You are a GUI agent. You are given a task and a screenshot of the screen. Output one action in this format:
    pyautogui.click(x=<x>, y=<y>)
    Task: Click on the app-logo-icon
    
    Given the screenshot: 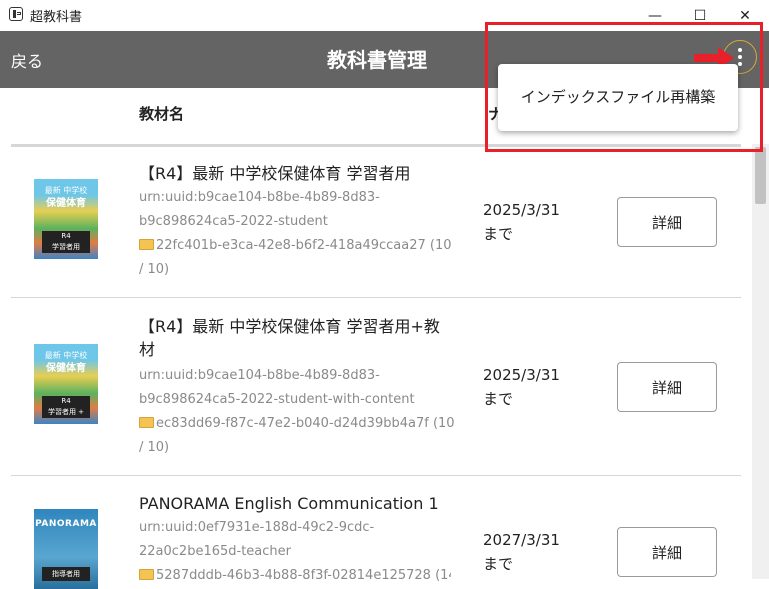 What is the action you would take?
    pyautogui.click(x=16, y=14)
    